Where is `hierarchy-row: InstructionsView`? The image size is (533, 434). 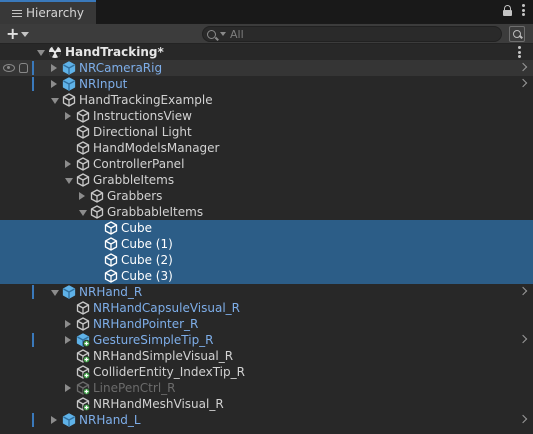
hierarchy-row: InstructionsView is located at coordinates (266, 116).